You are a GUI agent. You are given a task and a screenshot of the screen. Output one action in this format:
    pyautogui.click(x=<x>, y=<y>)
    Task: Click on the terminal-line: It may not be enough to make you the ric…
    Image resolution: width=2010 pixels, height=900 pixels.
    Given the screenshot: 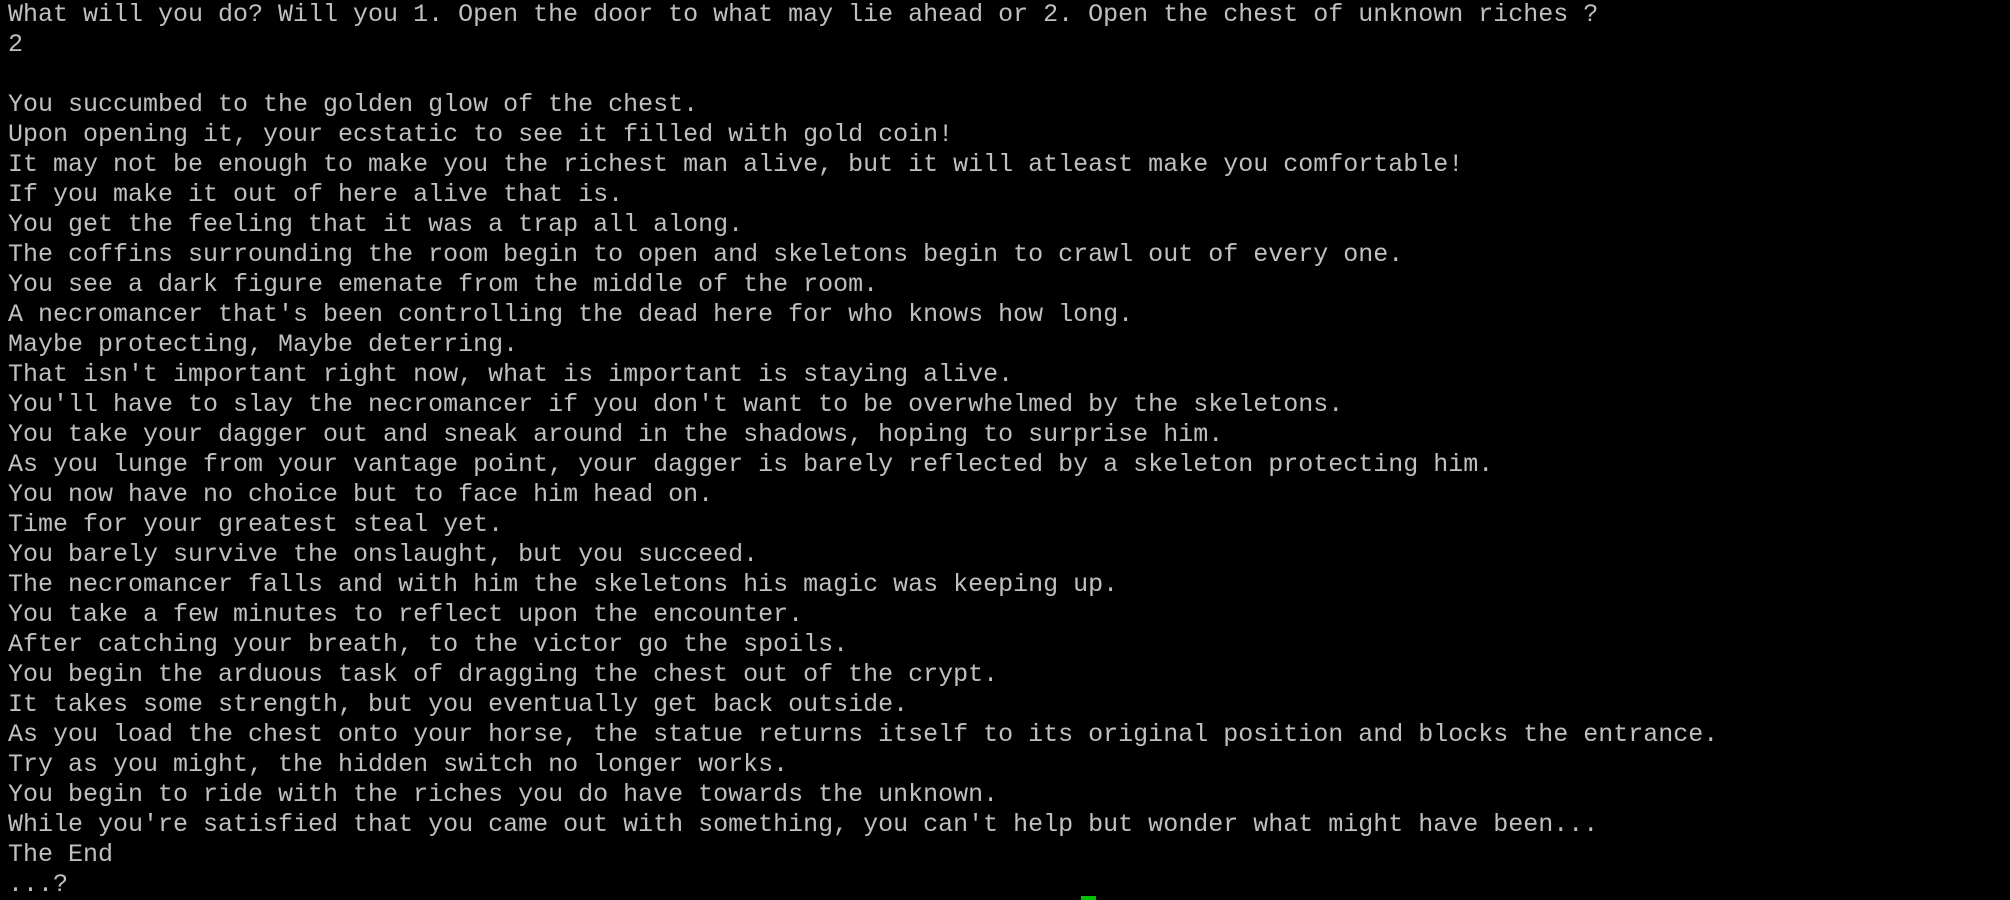 What is the action you would take?
    pyautogui.click(x=736, y=164)
    